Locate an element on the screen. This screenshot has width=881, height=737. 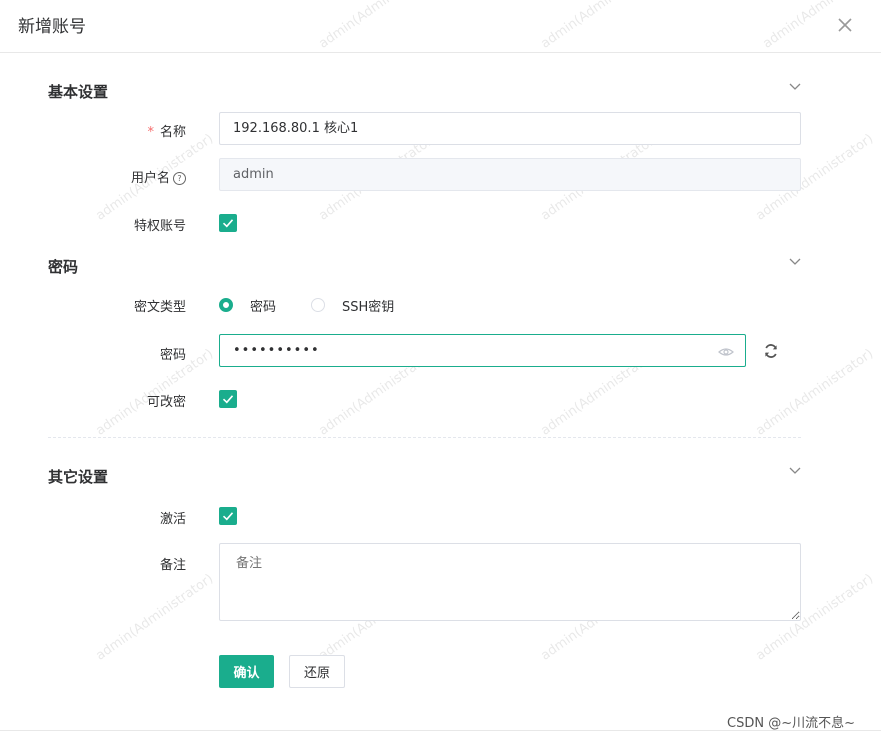
changeable-checkbox is located at coordinates (228, 399).